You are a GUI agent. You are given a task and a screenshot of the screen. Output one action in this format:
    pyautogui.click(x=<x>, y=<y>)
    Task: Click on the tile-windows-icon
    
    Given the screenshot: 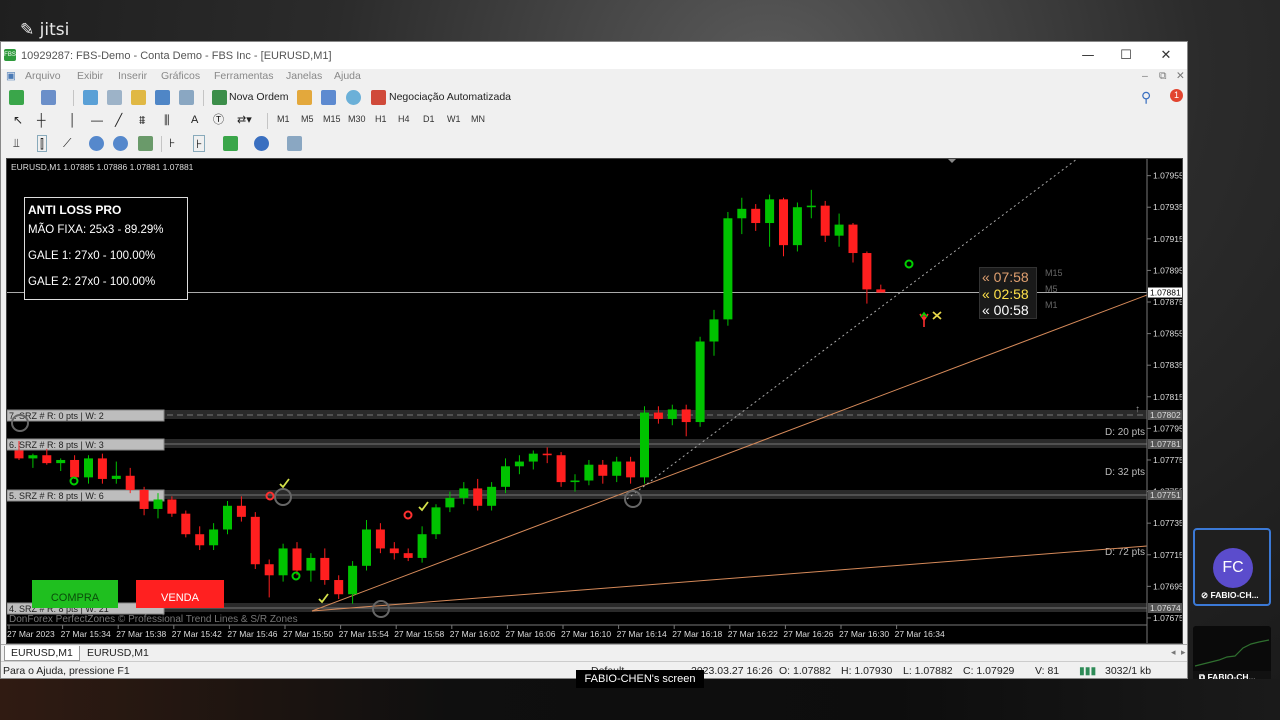 What is the action you would take?
    pyautogui.click(x=145, y=143)
    